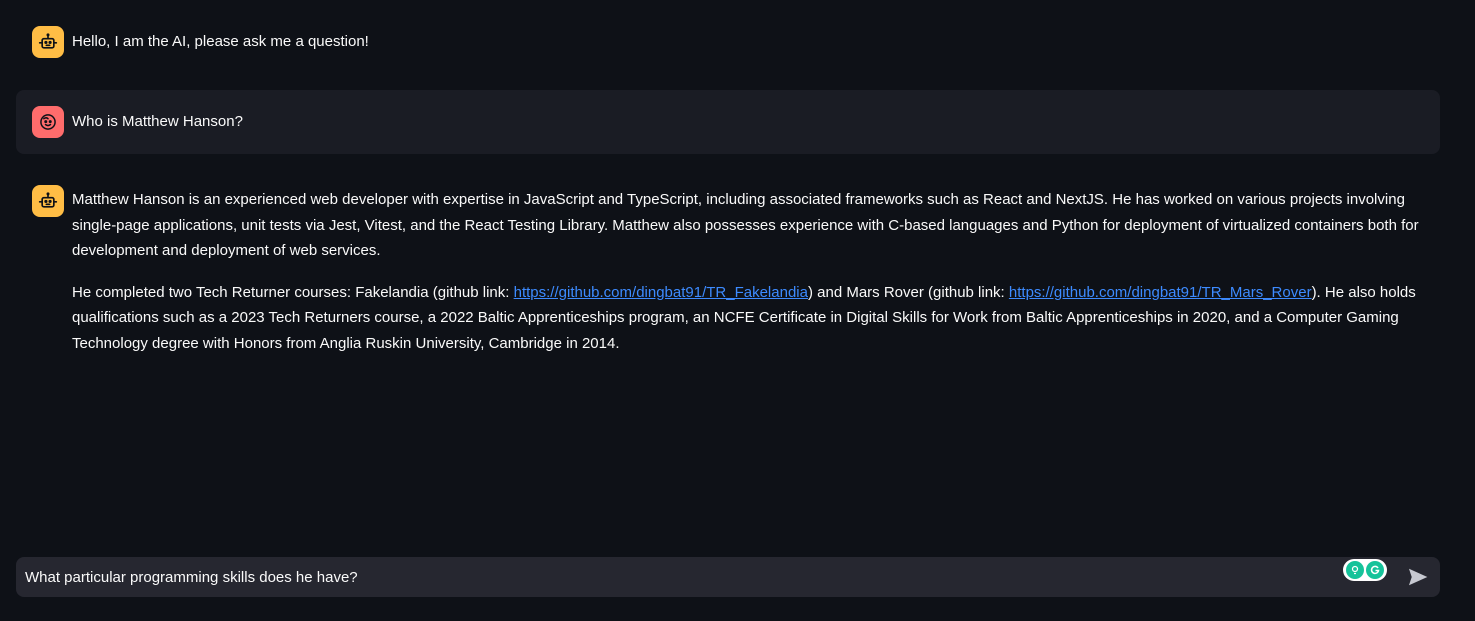  I want to click on message-text: ) and Mars Rover (github link:, so click(908, 292).